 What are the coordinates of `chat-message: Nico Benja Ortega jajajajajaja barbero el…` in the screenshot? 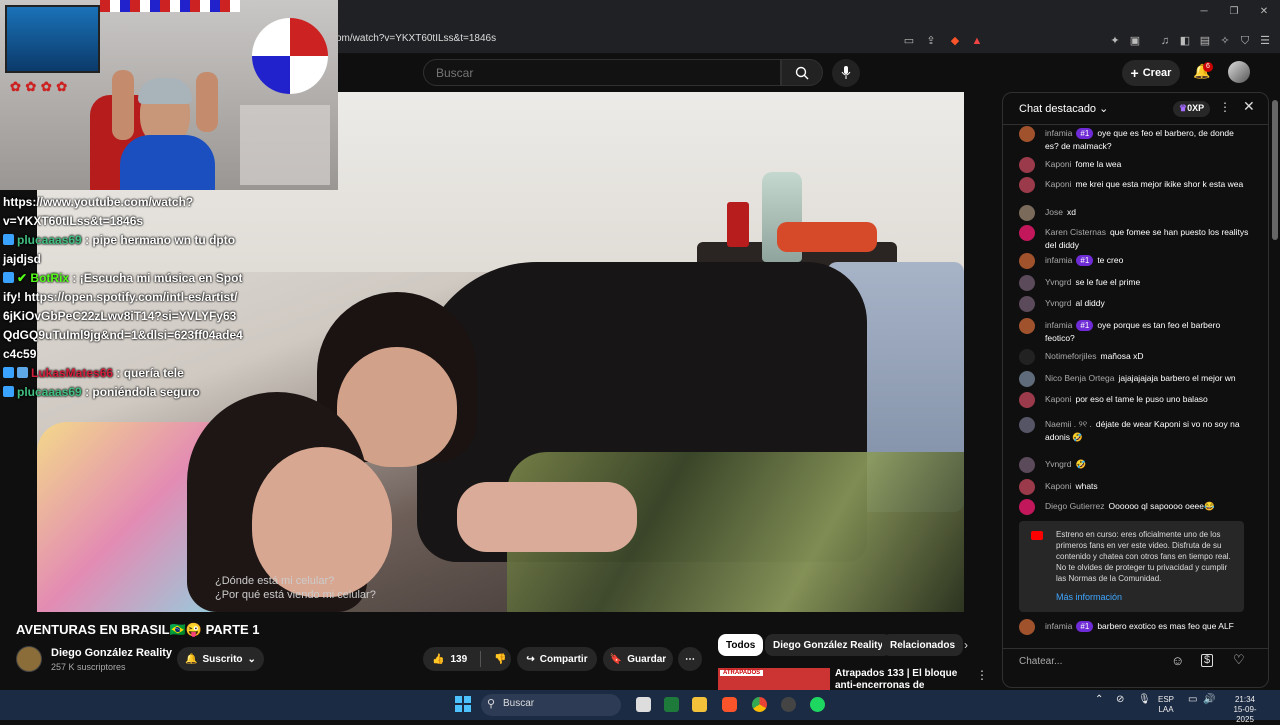 It's located at (1134, 379).